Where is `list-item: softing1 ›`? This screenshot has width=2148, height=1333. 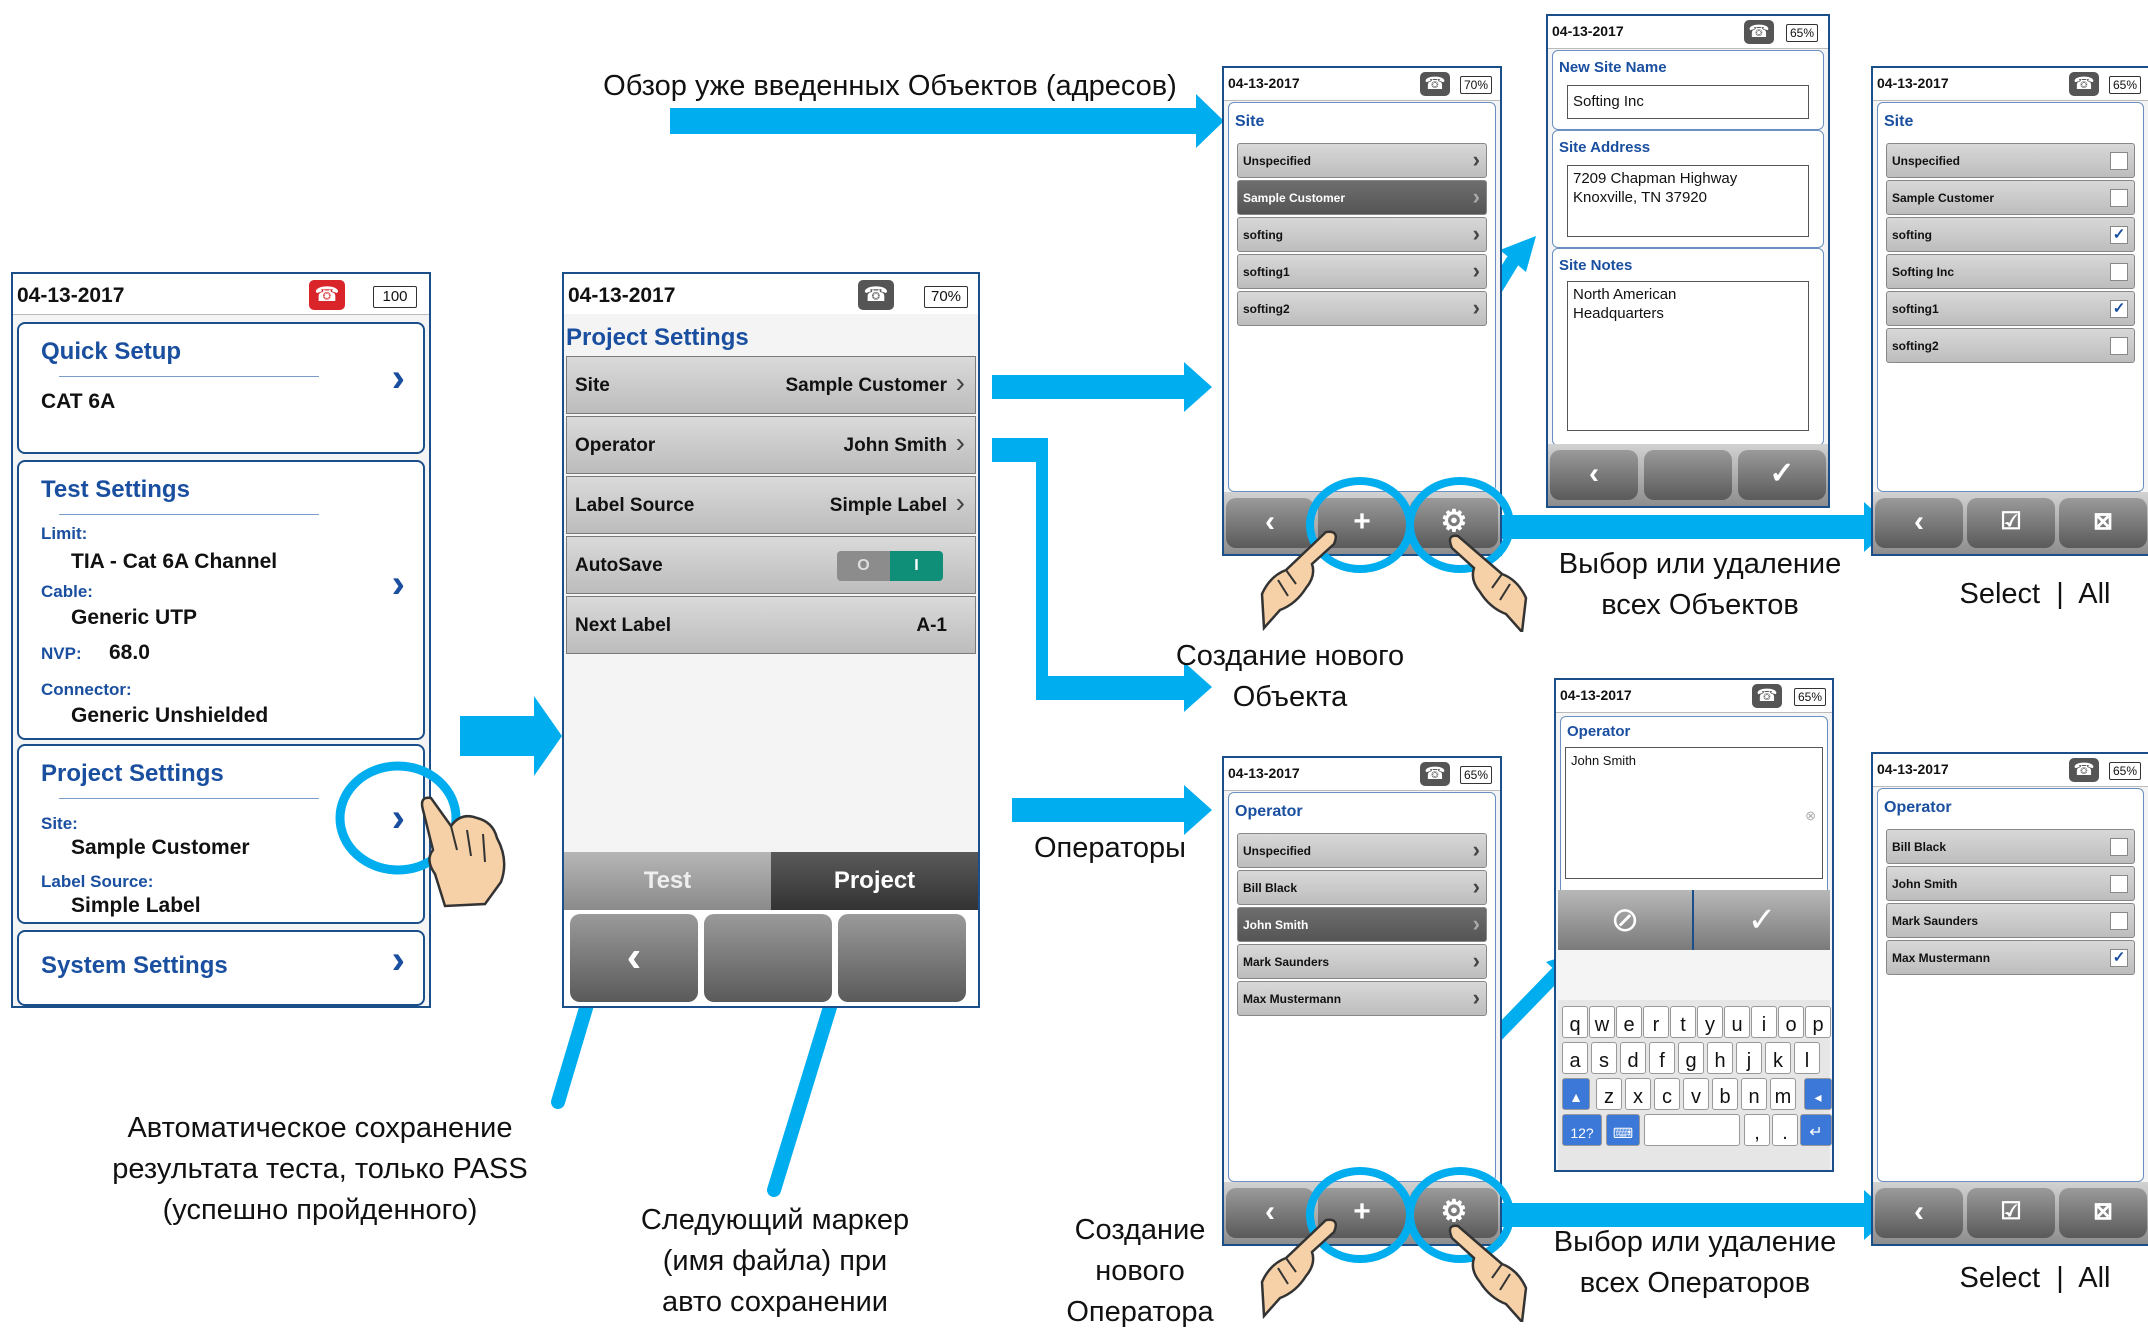 list-item: softing1 › is located at coordinates (1362, 271).